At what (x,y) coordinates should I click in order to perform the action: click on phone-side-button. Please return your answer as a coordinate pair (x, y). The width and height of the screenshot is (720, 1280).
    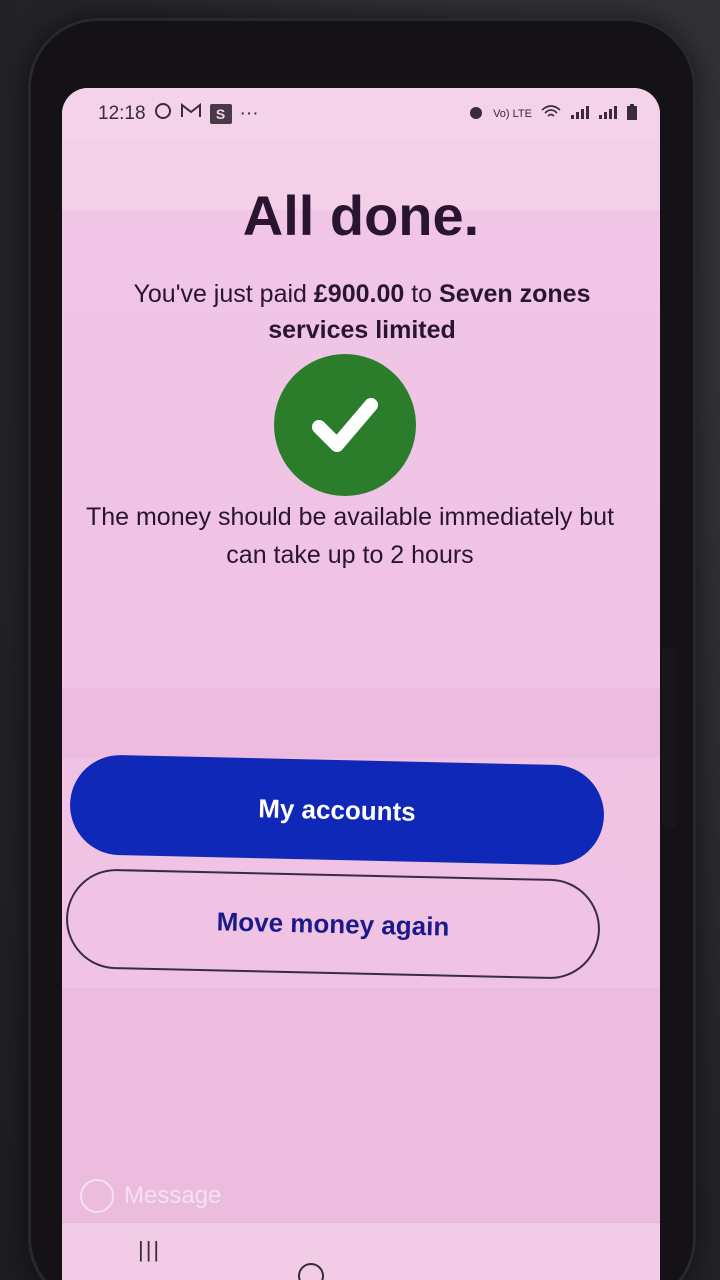
    Looking at the image, I should click on (669, 738).